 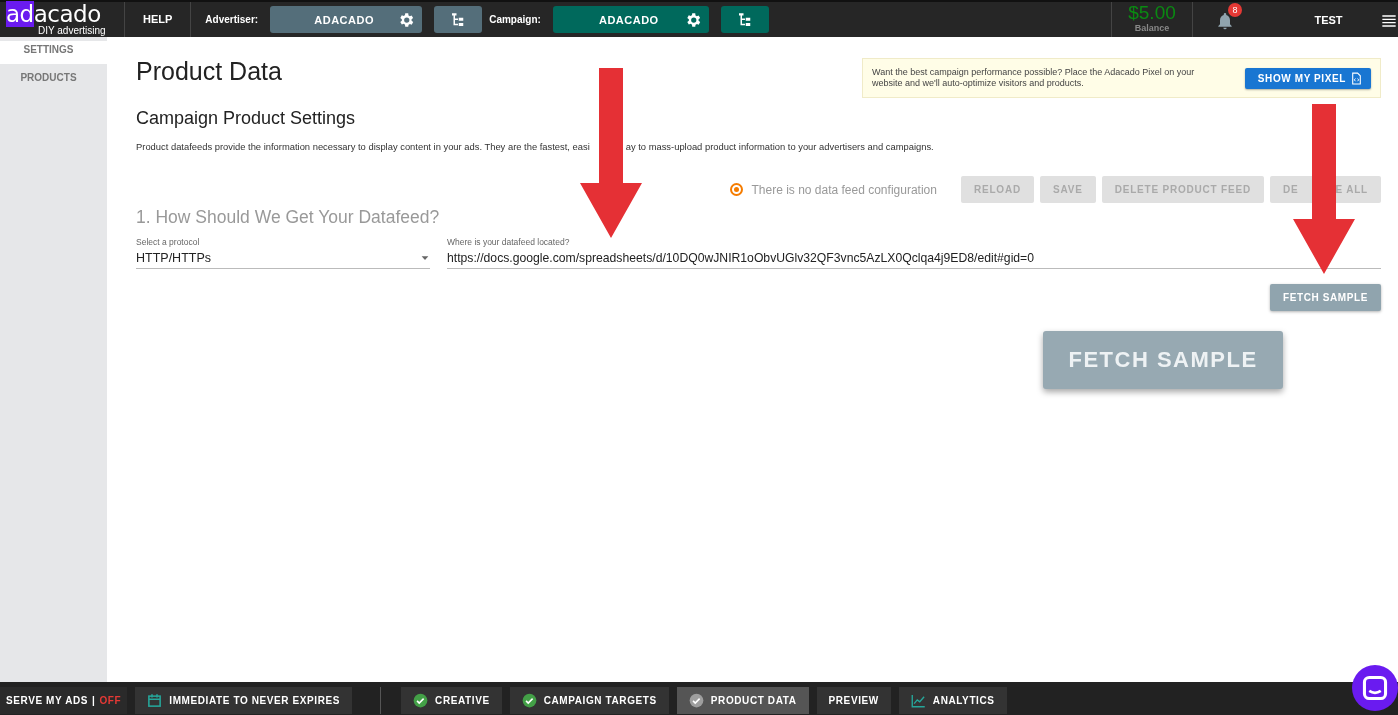 I want to click on help-link: HELP, so click(x=158, y=19).